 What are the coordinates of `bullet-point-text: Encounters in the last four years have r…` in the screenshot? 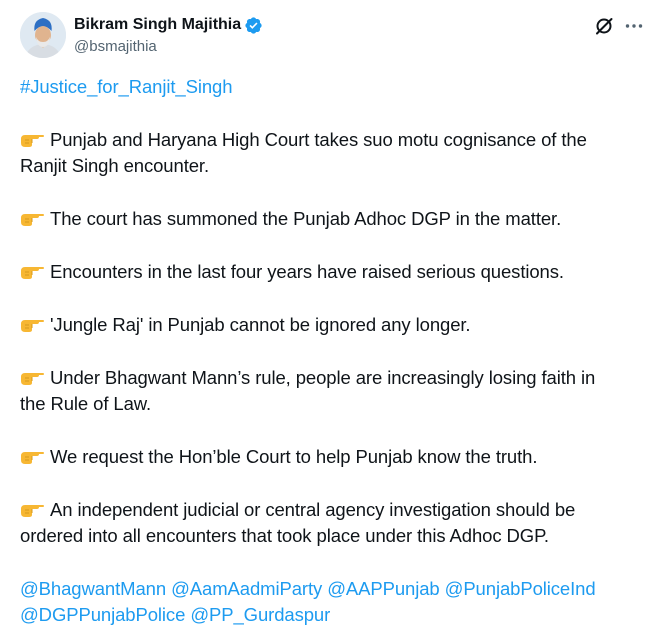 It's located at (307, 271).